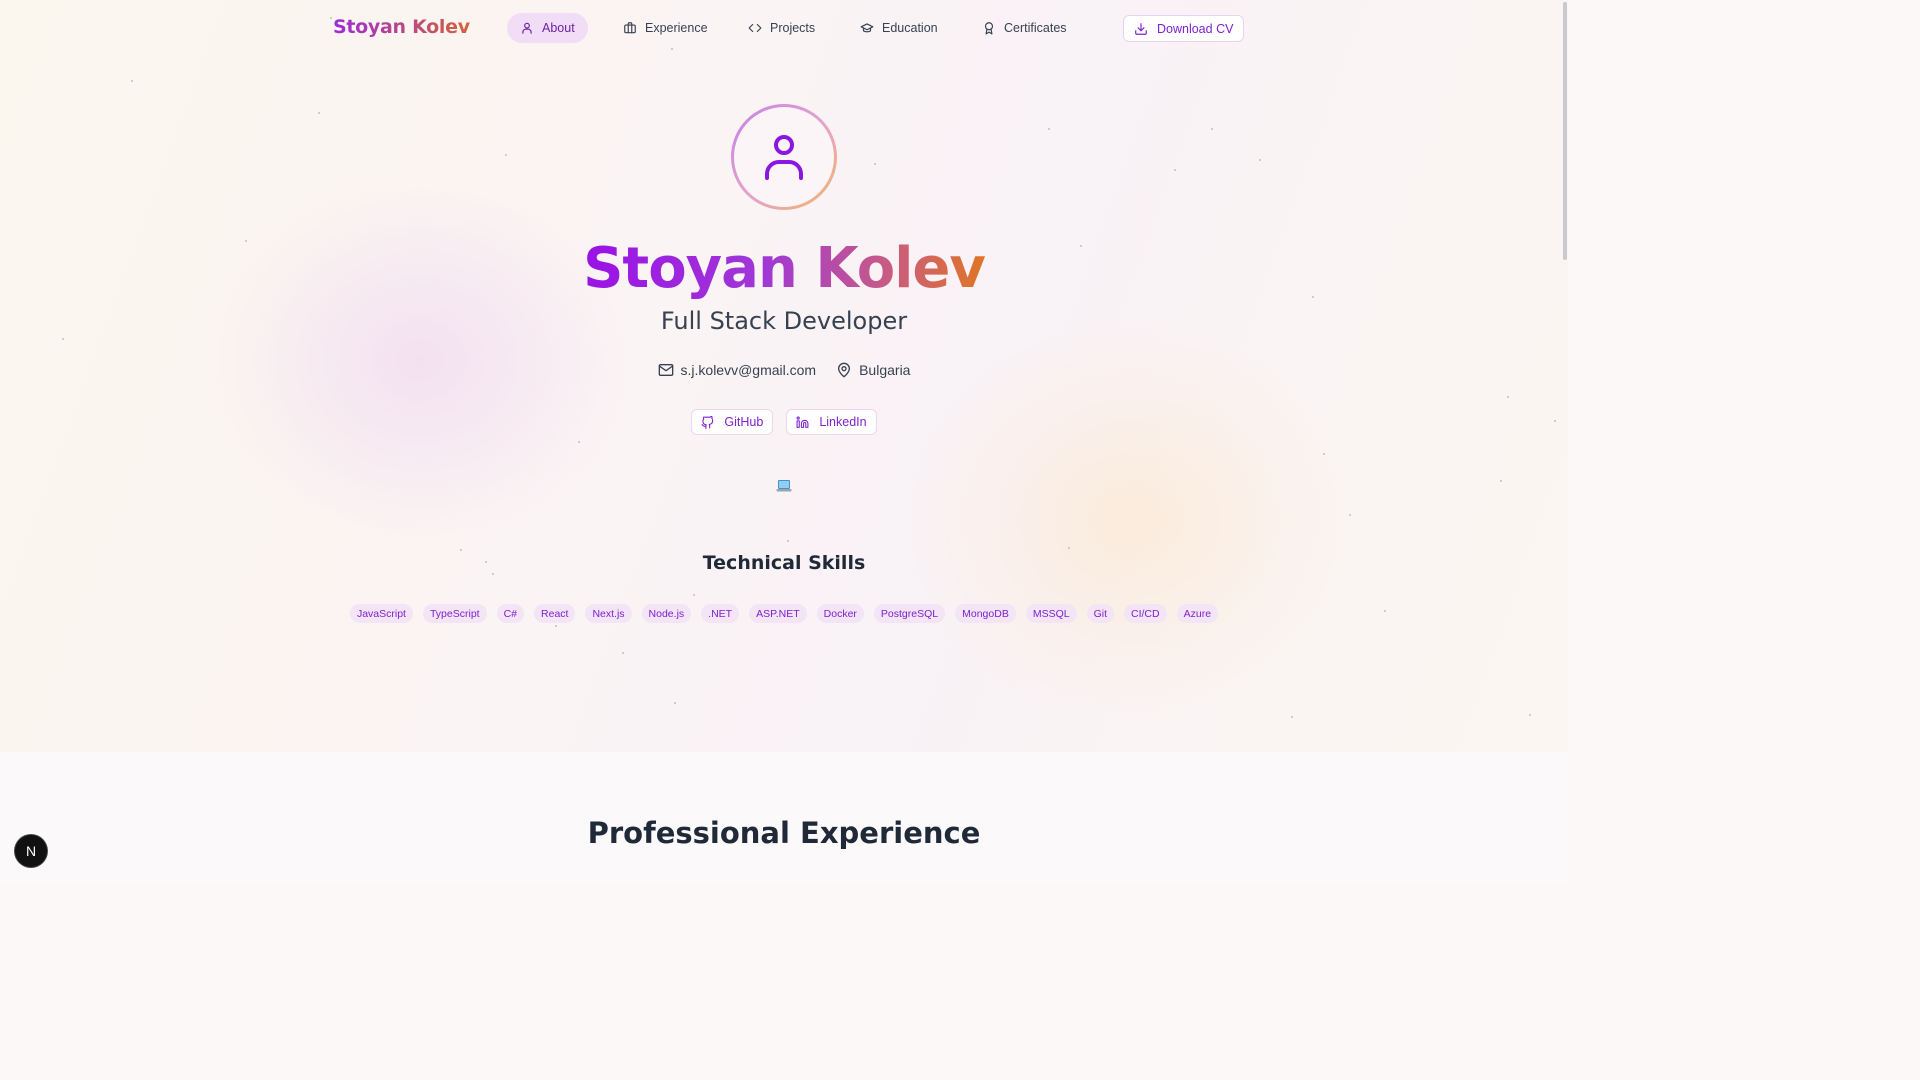 This screenshot has height=1080, width=1920. I want to click on graduation-cap-icon, so click(867, 28).